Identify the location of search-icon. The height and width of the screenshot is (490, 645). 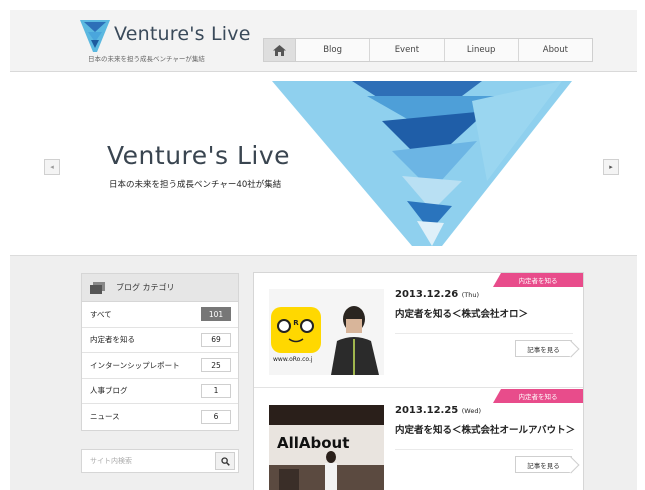
(225, 461).